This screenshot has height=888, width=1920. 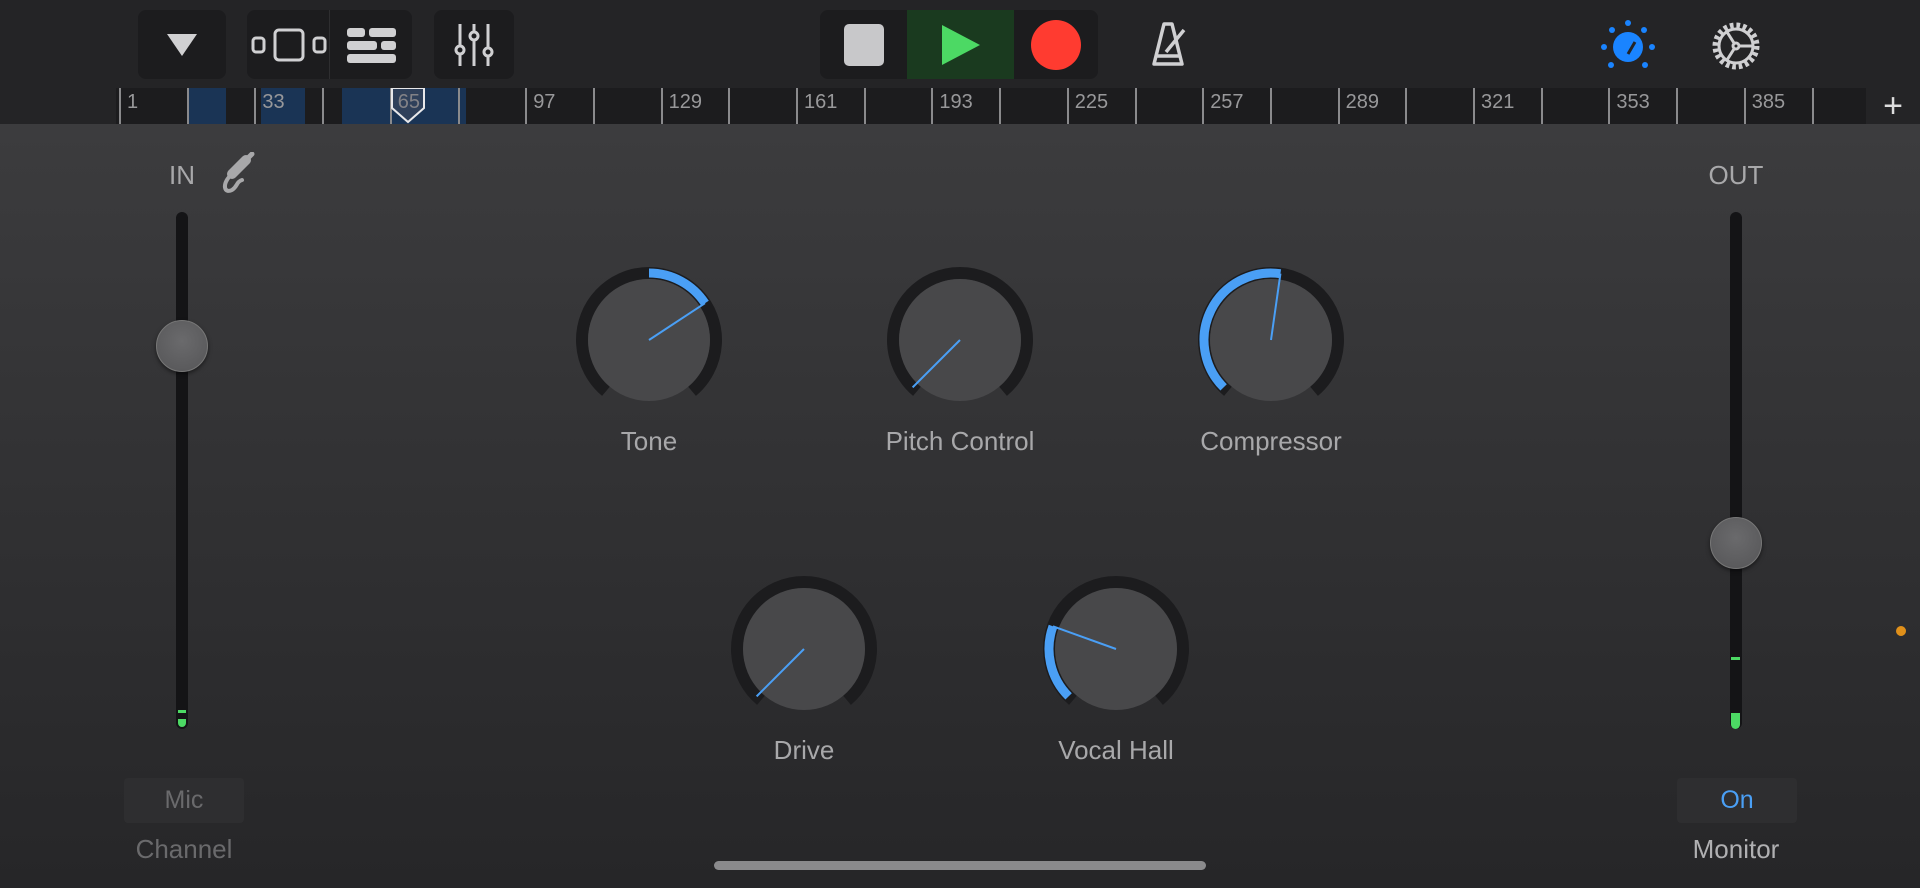 What do you see at coordinates (184, 849) in the screenshot?
I see `channel-label: Channel` at bounding box center [184, 849].